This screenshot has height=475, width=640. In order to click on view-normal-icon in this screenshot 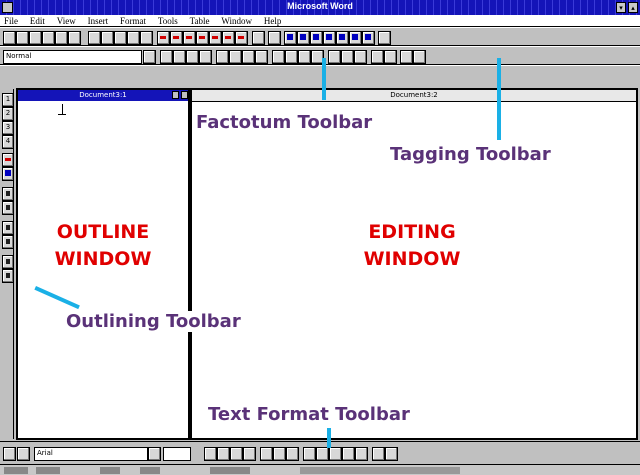, I will do `click(9, 454)`.